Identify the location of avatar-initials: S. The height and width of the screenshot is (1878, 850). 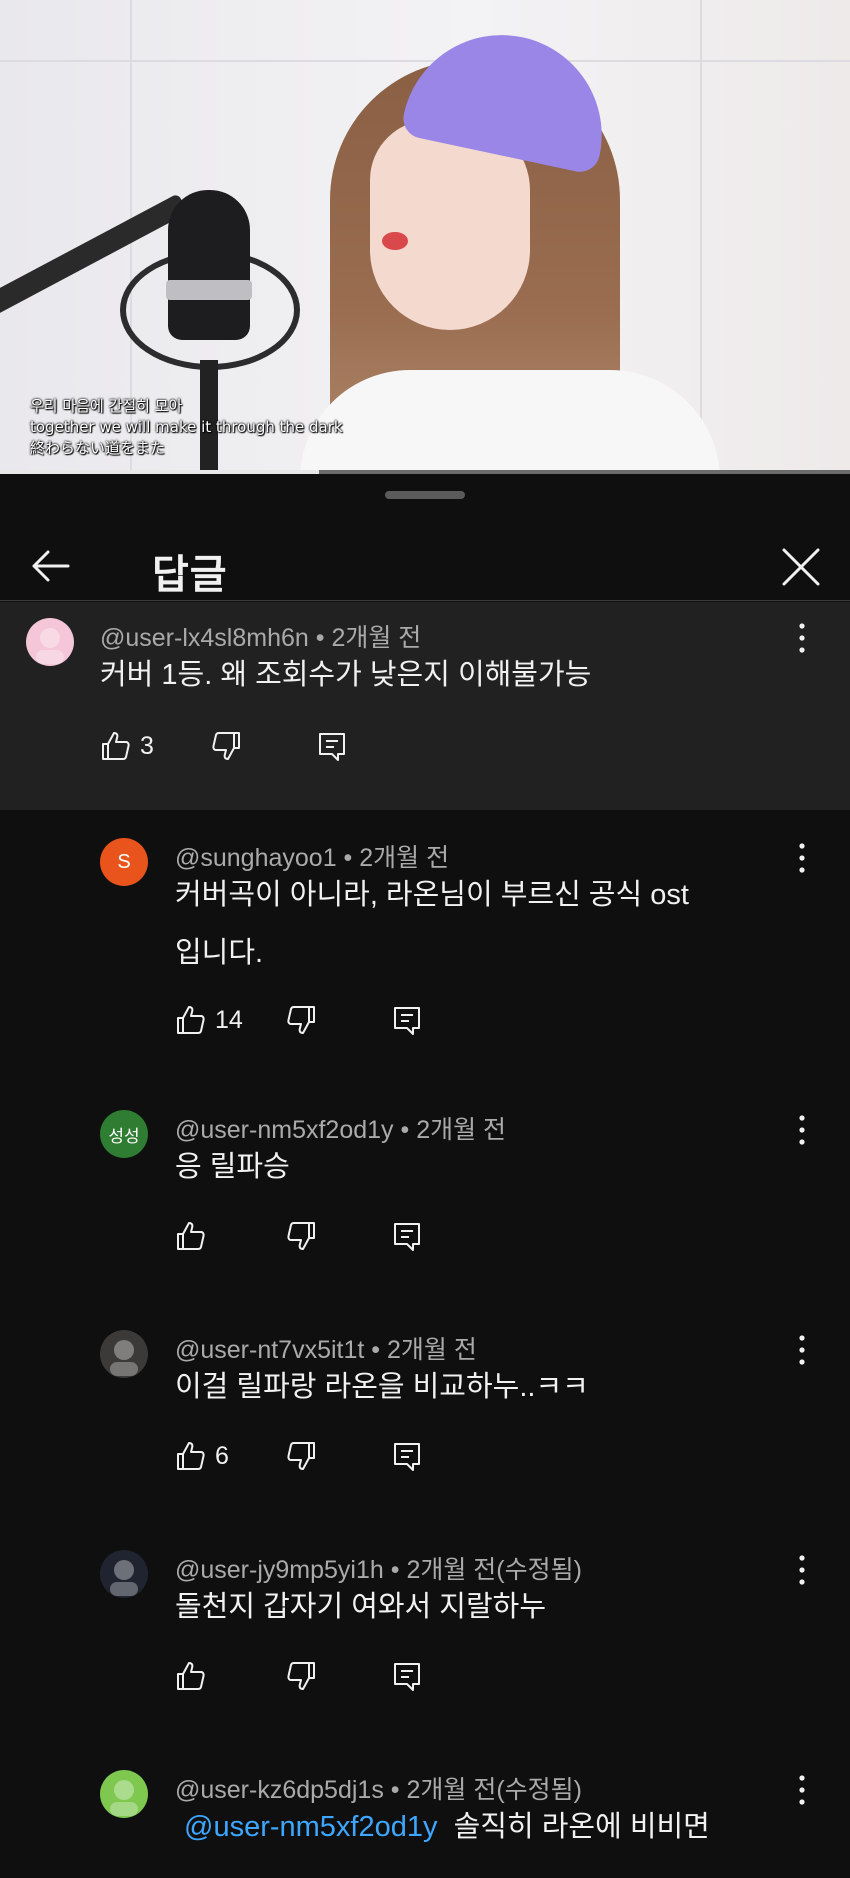
(124, 861).